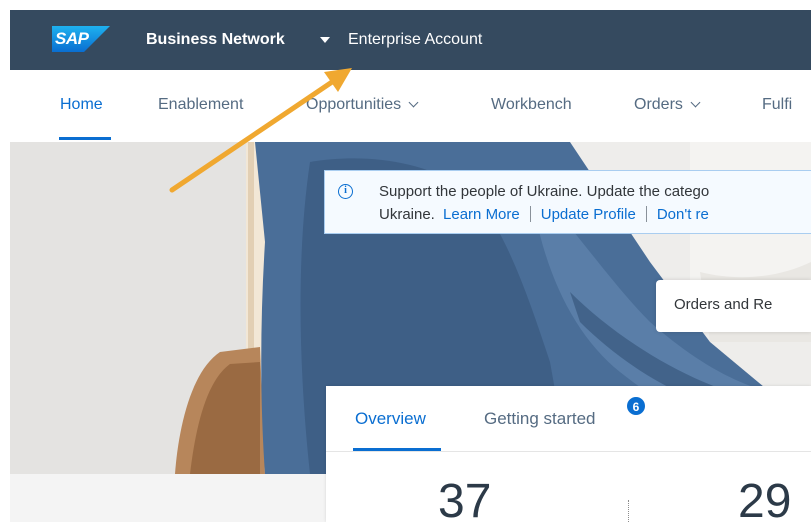 The width and height of the screenshot is (811, 522). What do you see at coordinates (72, 38) in the screenshot?
I see `sap-logo-text: SAP` at bounding box center [72, 38].